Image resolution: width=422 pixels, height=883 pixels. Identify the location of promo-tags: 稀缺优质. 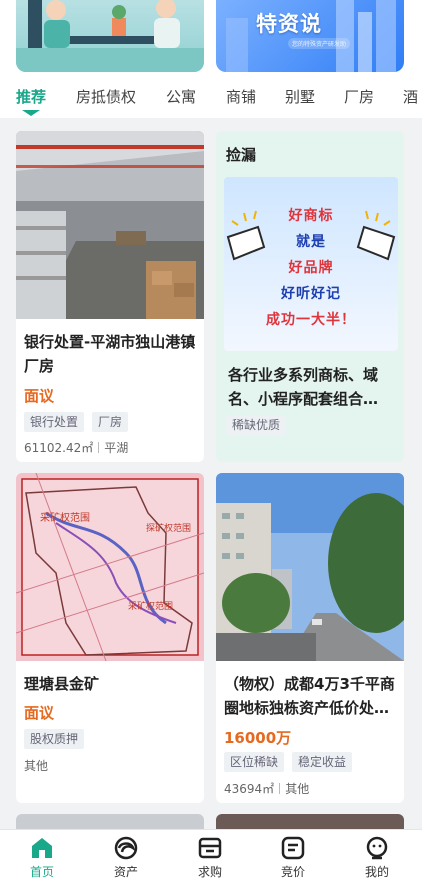
(256, 425).